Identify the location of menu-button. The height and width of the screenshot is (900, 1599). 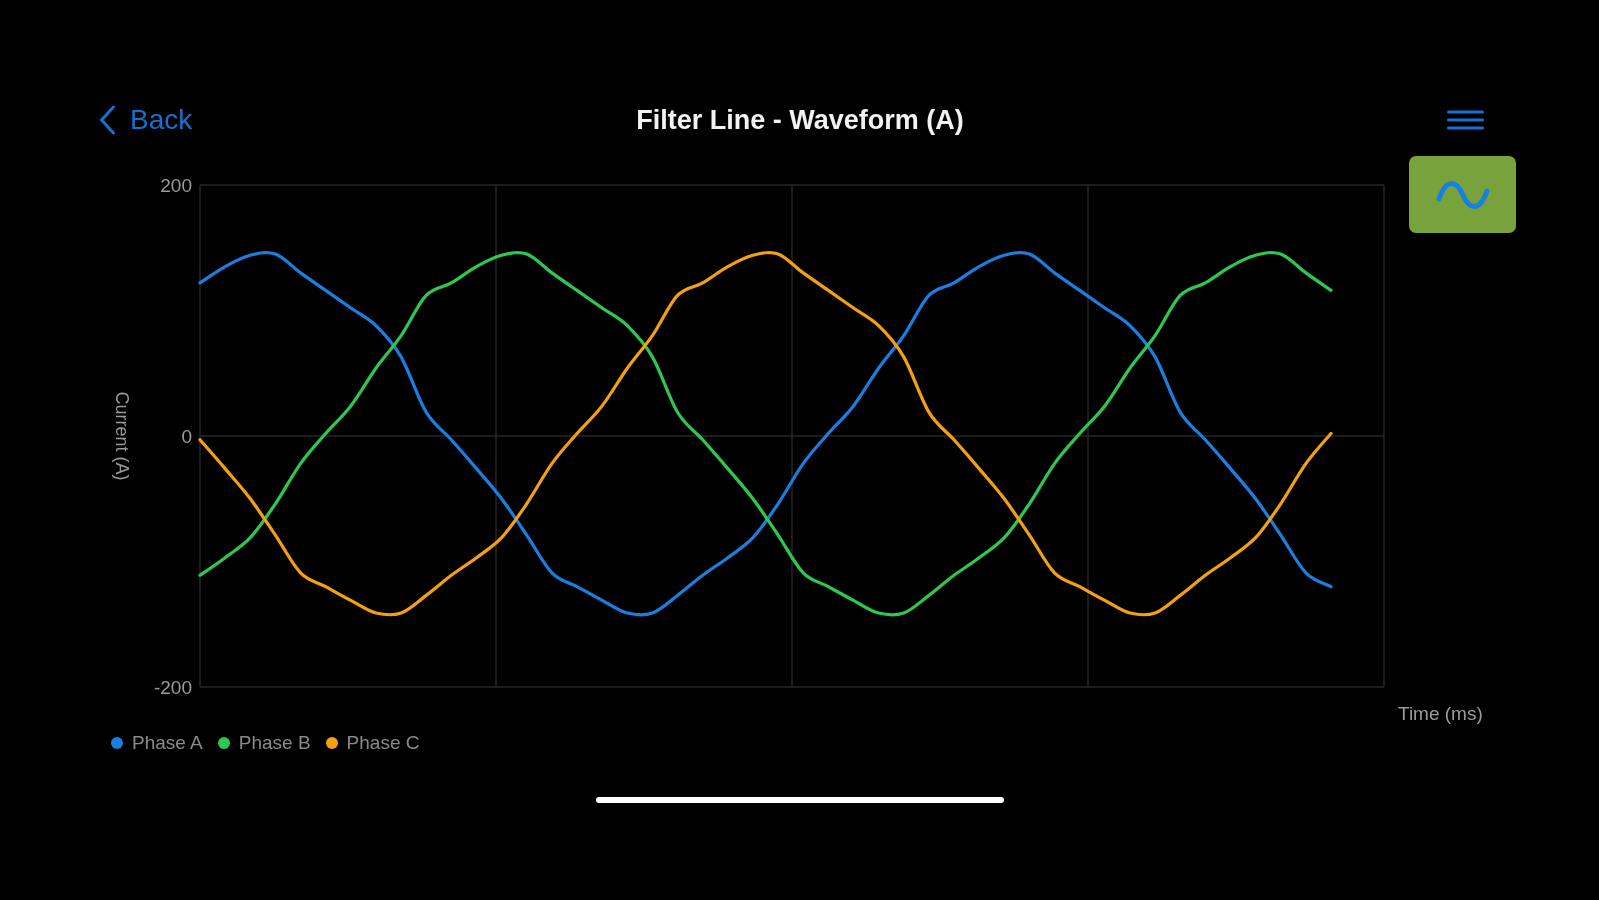
(1465, 120).